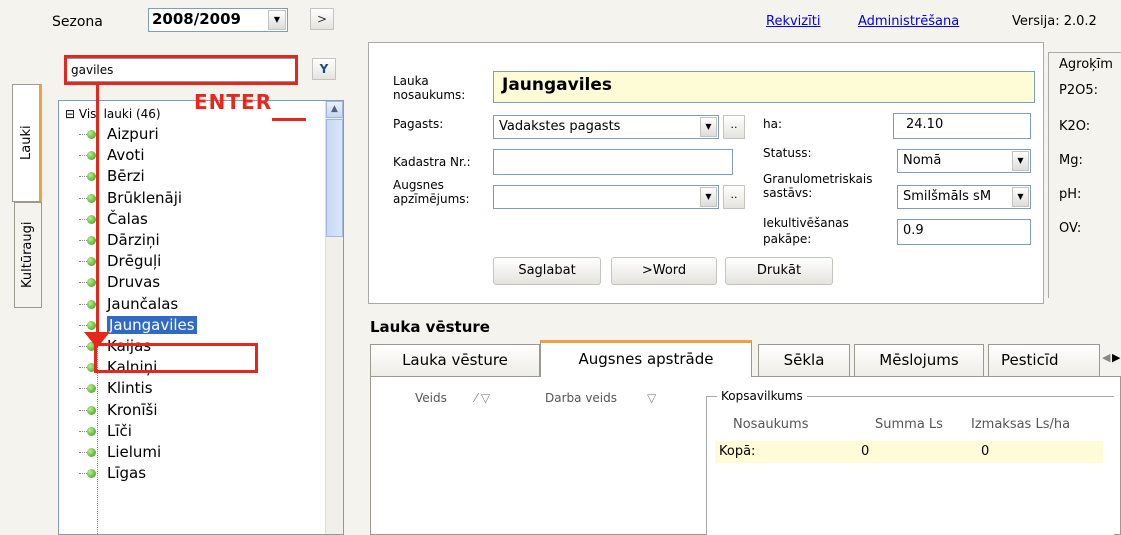 The height and width of the screenshot is (535, 1121). Describe the element at coordinates (793, 21) in the screenshot. I see `rekviziti-link: Rekvizīti` at that location.